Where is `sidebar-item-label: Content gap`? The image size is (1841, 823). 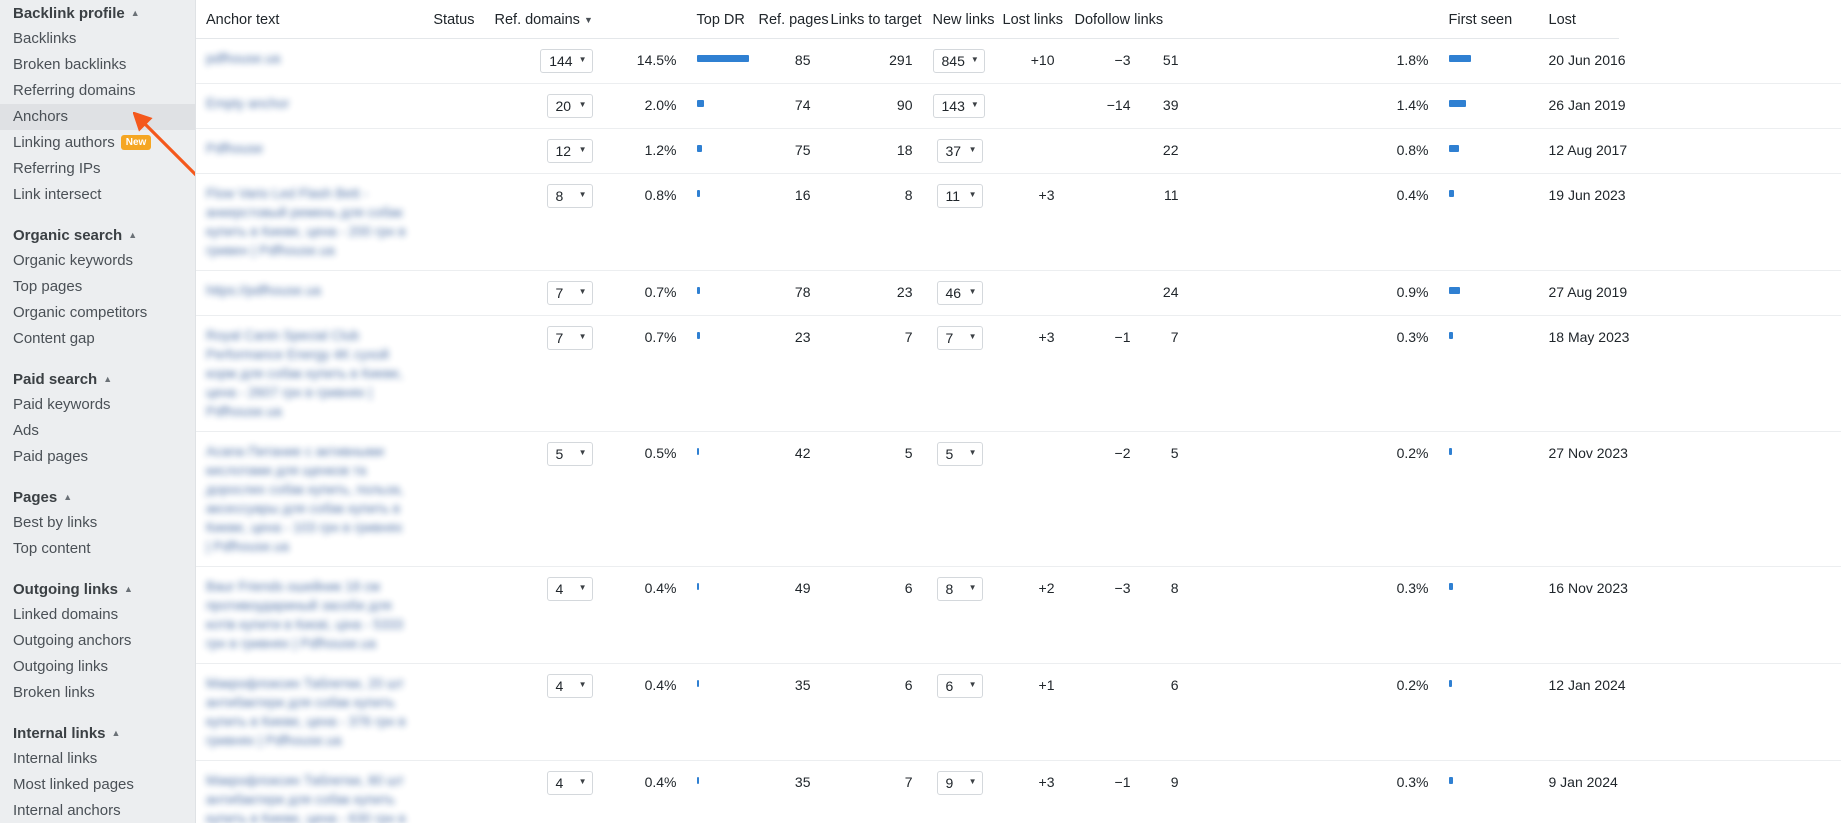
sidebar-item-label: Content gap is located at coordinates (54, 338).